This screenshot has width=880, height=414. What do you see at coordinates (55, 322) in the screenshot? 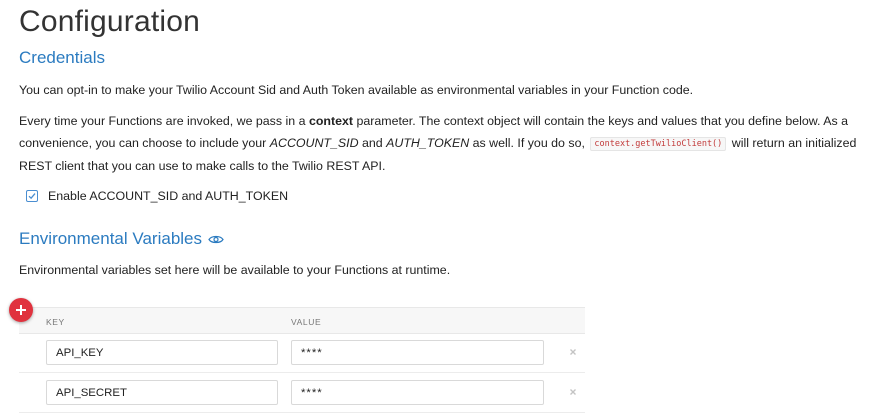
I see `key-column-header: KEY` at bounding box center [55, 322].